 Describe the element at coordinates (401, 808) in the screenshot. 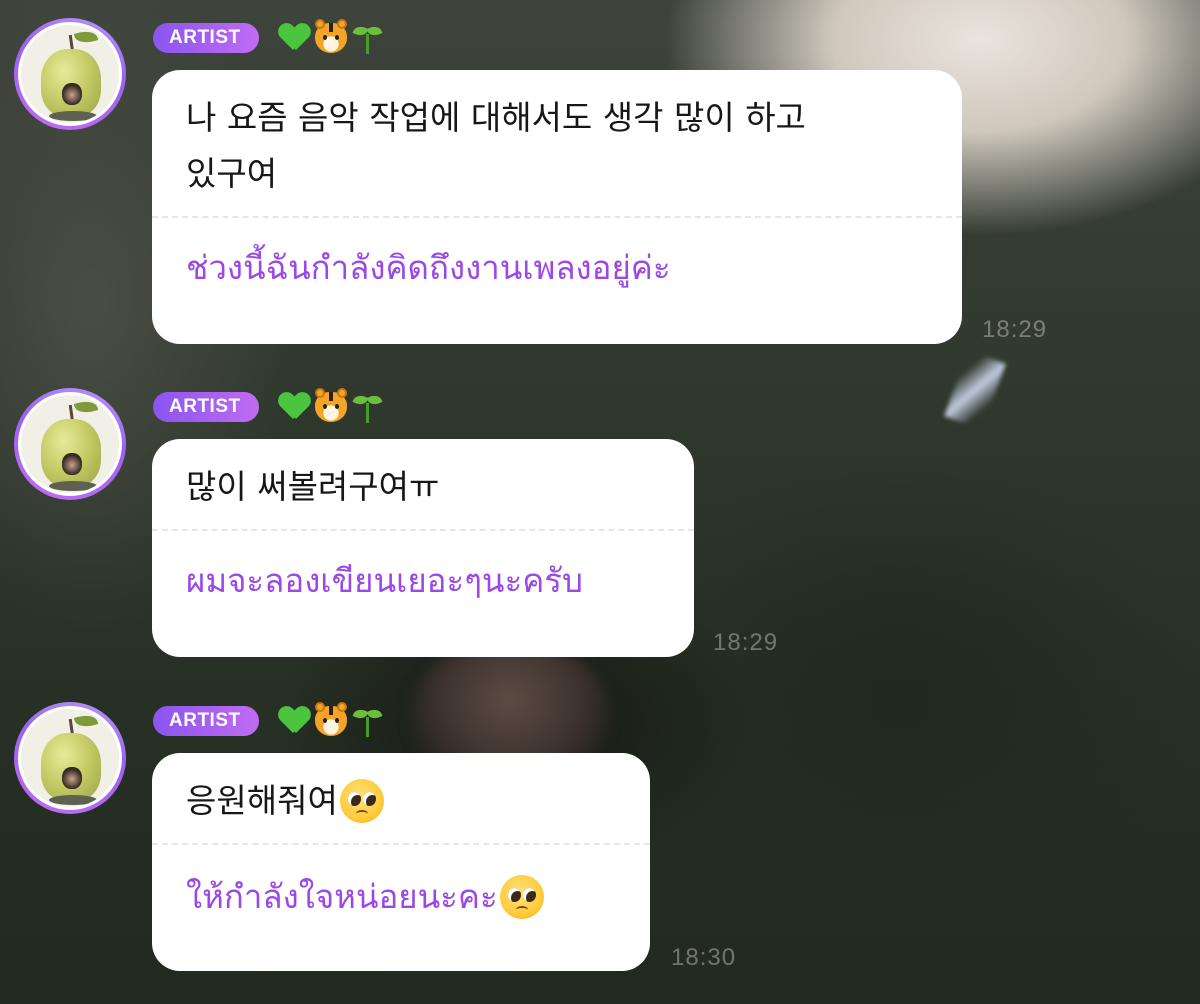

I see `original-text: 응원해줘여` at that location.